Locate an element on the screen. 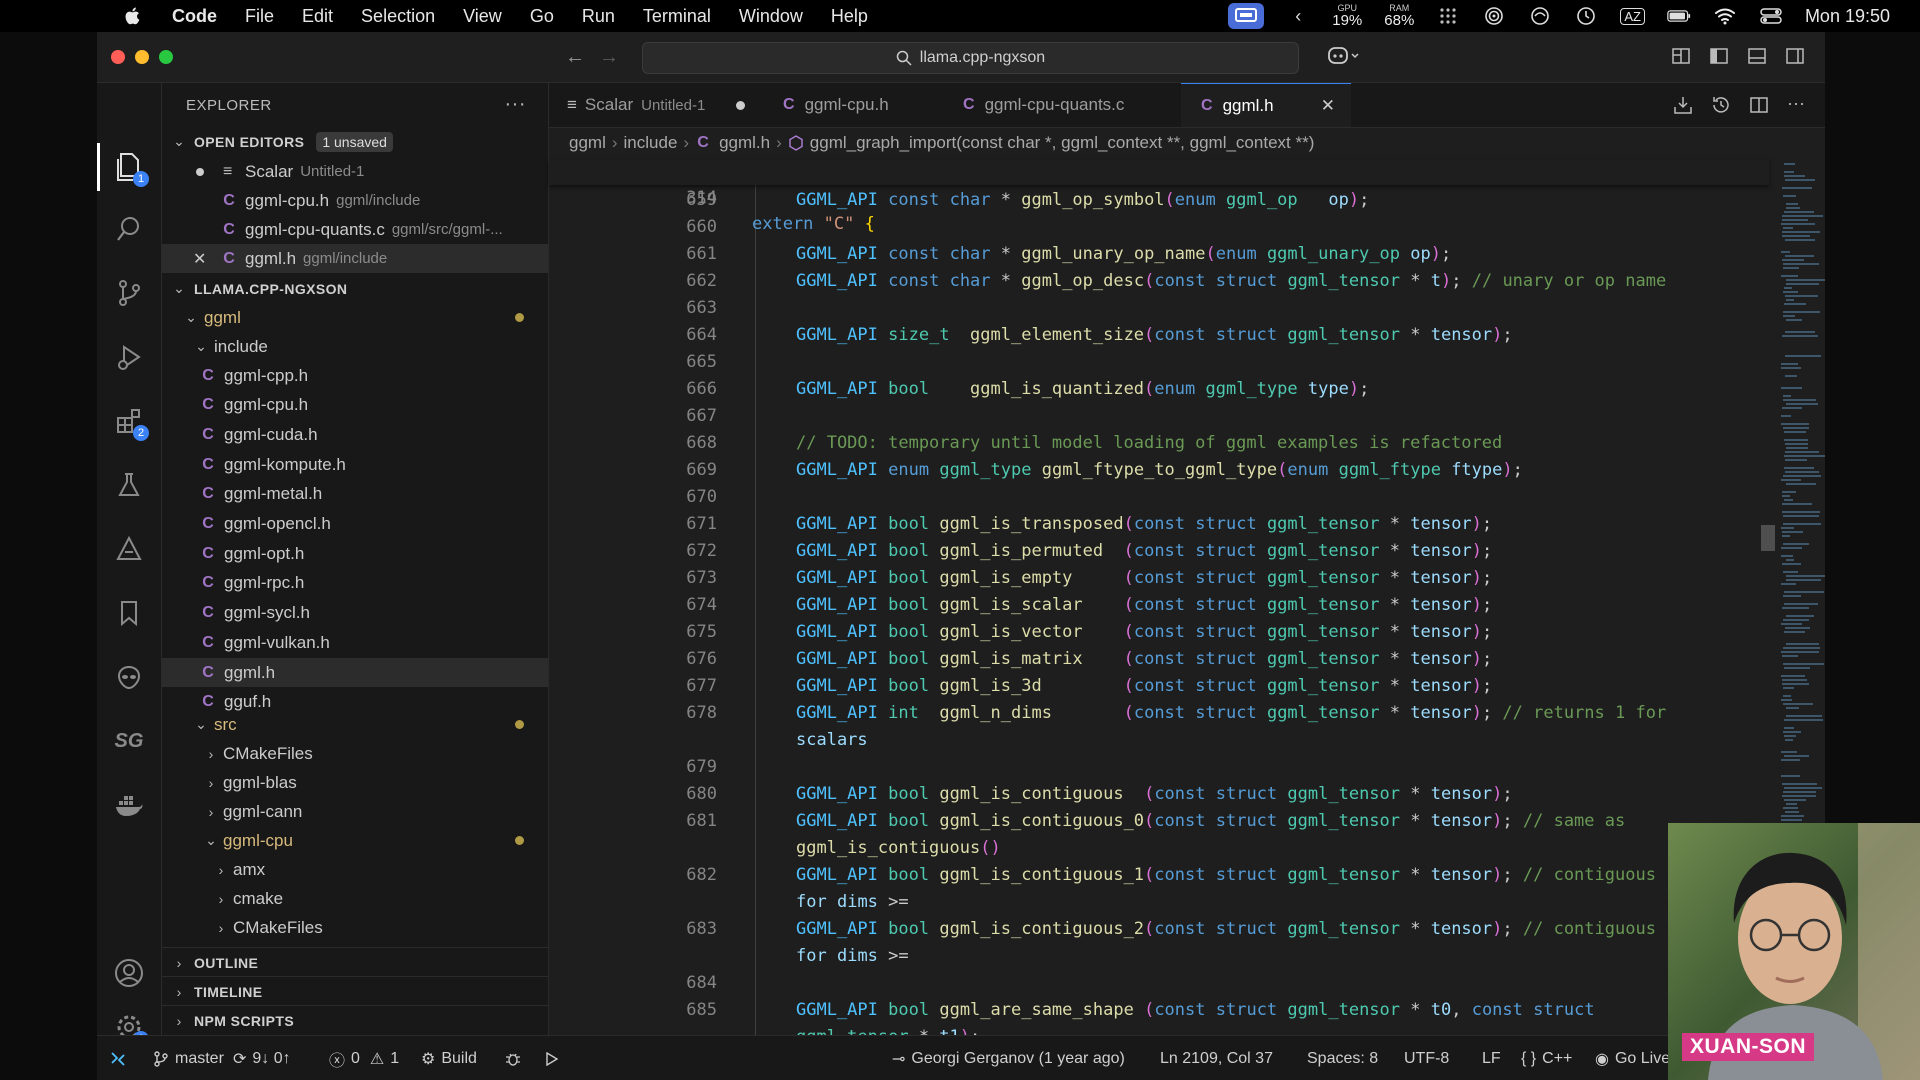 Image resolution: width=1920 pixels, height=1080 pixels. folder-ggml-cpu: ⌄ ggml-cpu is located at coordinates (355, 840).